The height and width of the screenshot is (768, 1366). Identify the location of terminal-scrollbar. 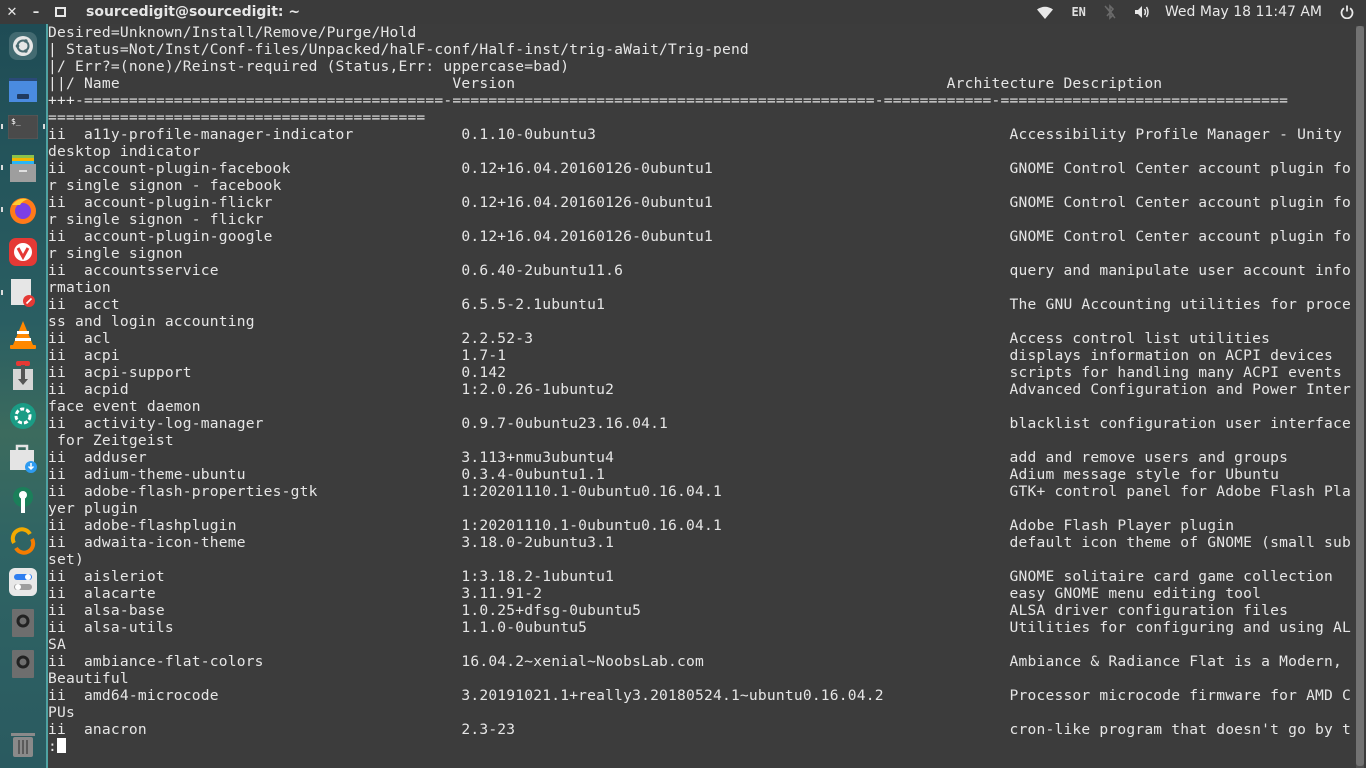
(1360, 397).